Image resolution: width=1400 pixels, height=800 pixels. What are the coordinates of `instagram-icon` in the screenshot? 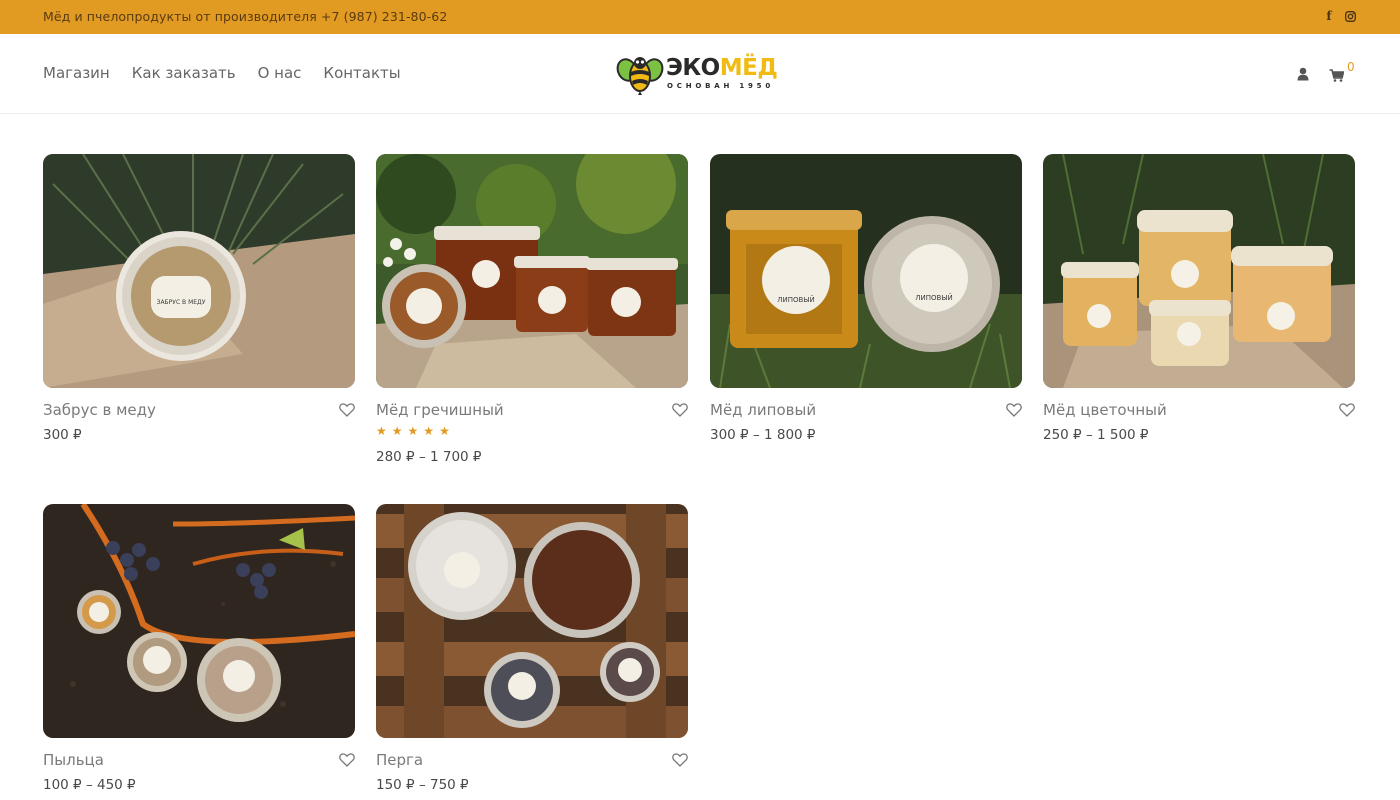 It's located at (1350, 16).